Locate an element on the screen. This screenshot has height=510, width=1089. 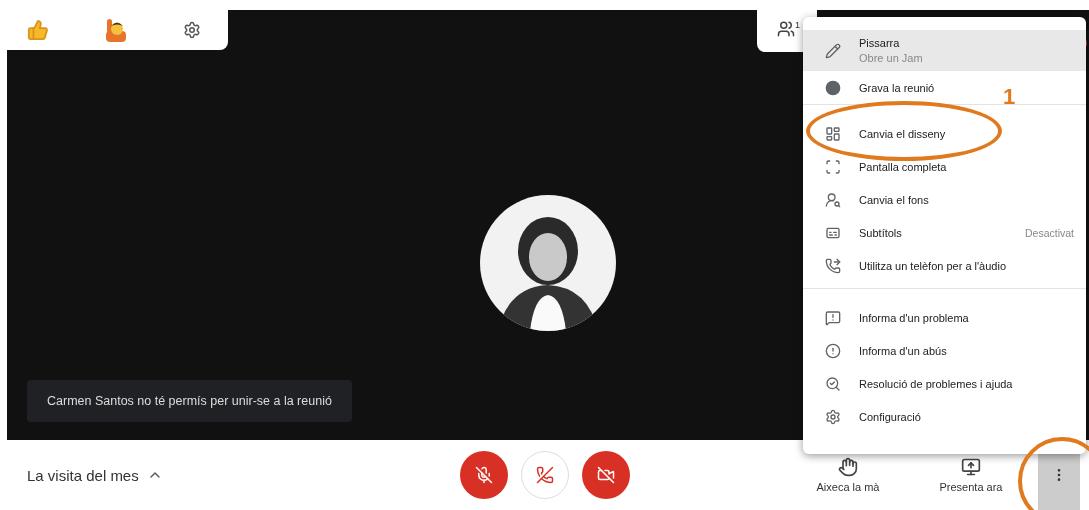
meeting-title: La visita del mes is located at coordinates (83, 475).